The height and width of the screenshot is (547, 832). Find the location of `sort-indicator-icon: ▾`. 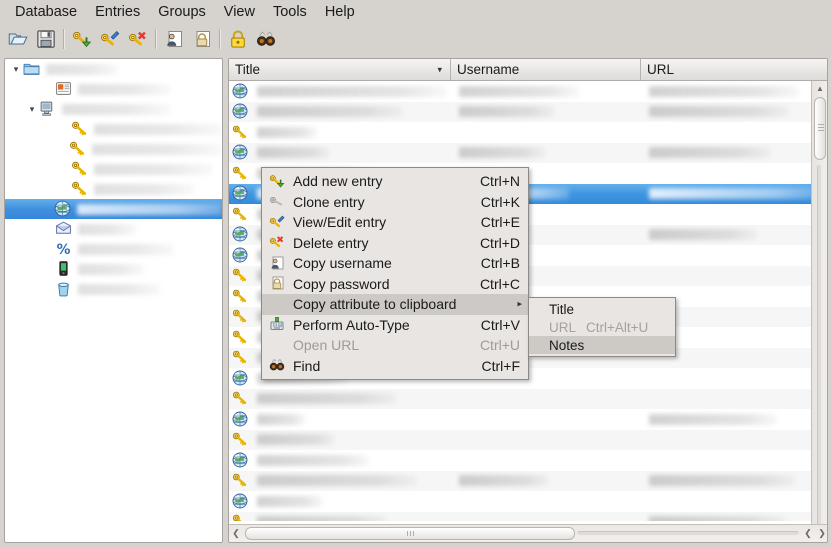

sort-indicator-icon: ▾ is located at coordinates (439, 69).